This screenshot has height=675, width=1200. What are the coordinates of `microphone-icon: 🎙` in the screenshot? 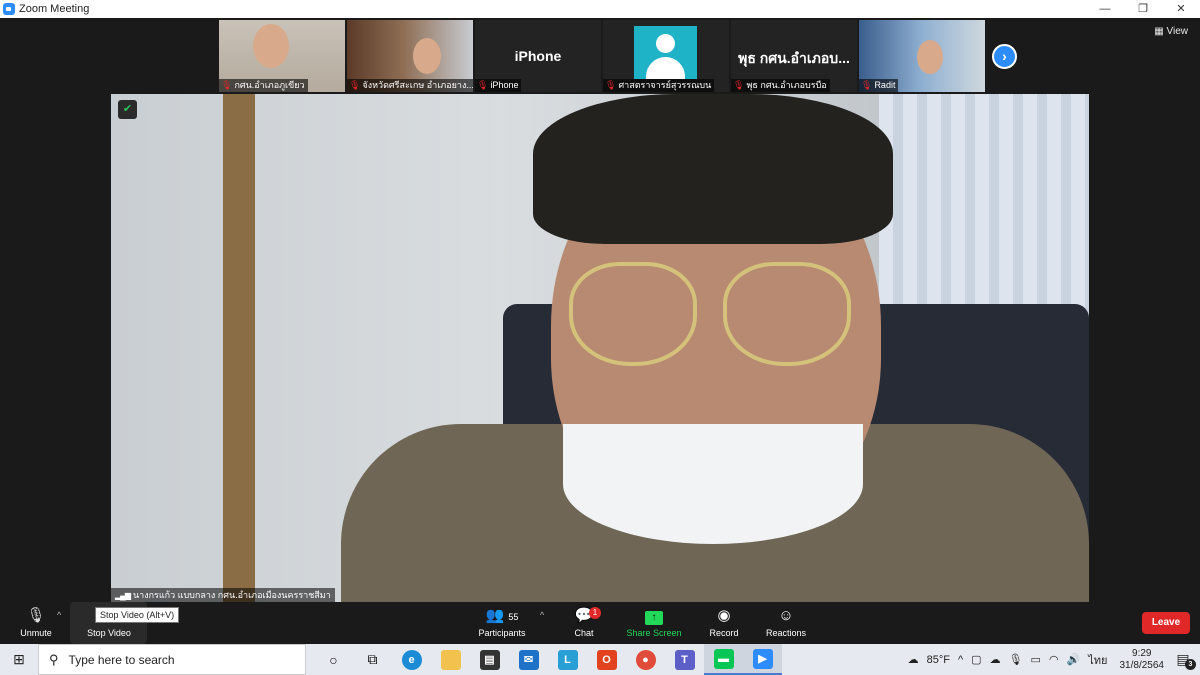 It's located at (1016, 659).